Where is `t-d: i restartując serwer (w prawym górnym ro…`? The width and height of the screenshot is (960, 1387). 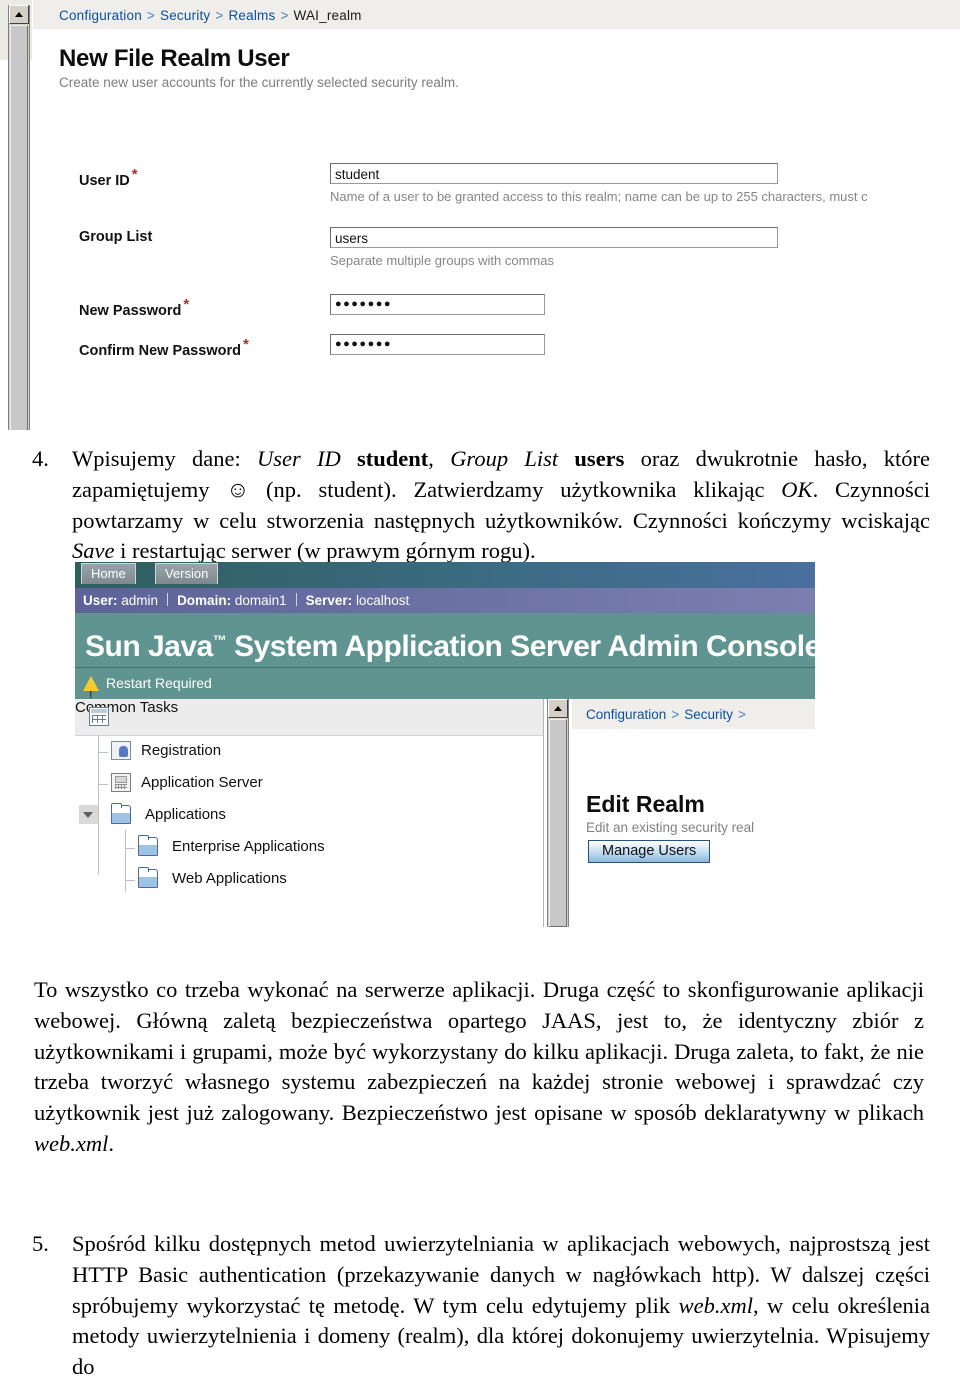
t-d: i restartując serwer (w prawym górnym ro… is located at coordinates (325, 551).